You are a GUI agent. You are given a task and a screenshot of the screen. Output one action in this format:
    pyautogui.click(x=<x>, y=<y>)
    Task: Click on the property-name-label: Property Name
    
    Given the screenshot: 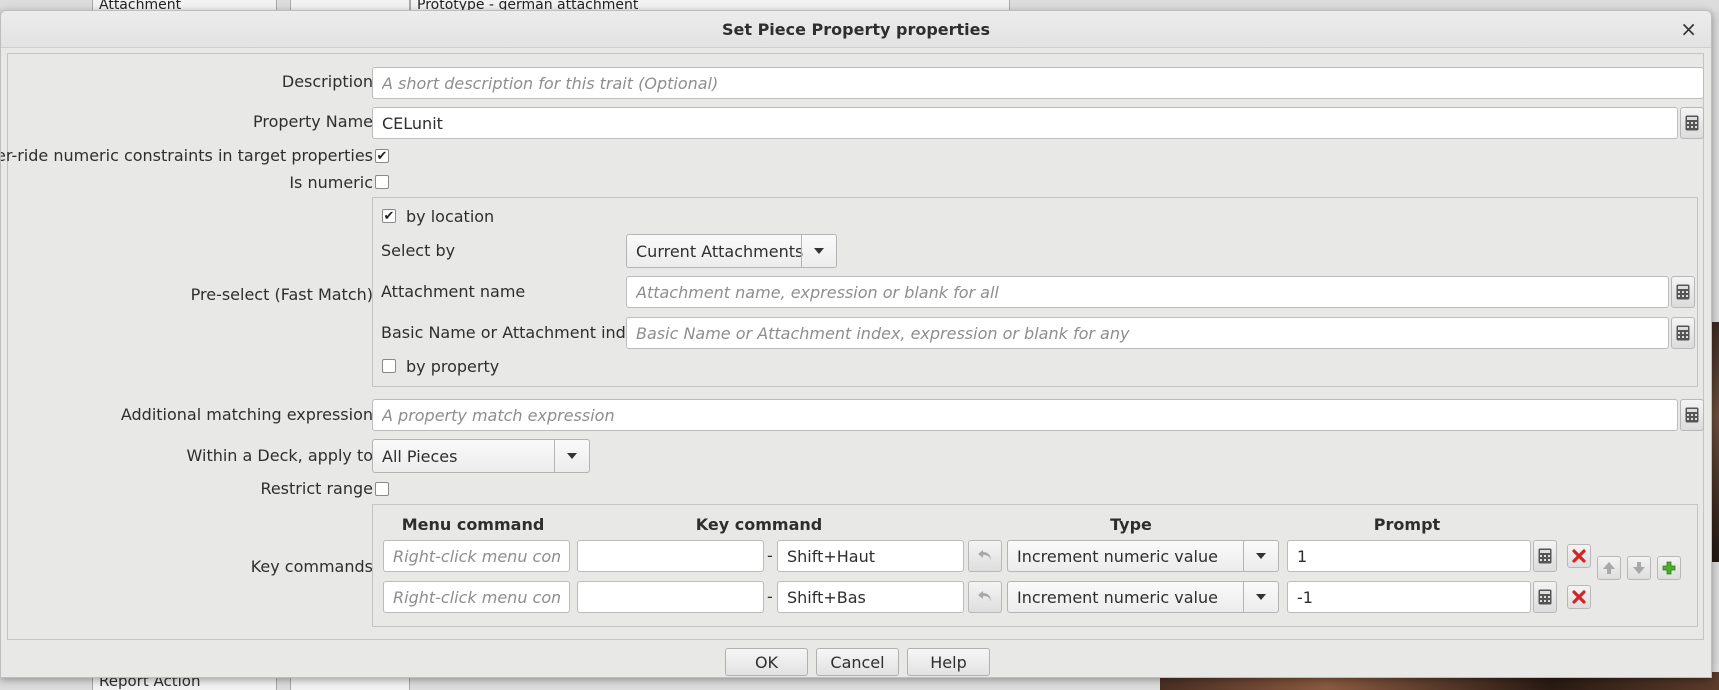 What is the action you would take?
    pyautogui.click(x=313, y=121)
    